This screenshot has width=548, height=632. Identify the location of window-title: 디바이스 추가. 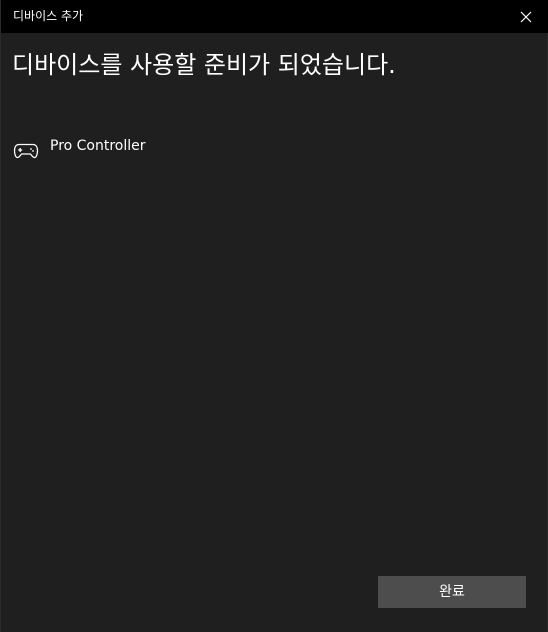
(48, 16).